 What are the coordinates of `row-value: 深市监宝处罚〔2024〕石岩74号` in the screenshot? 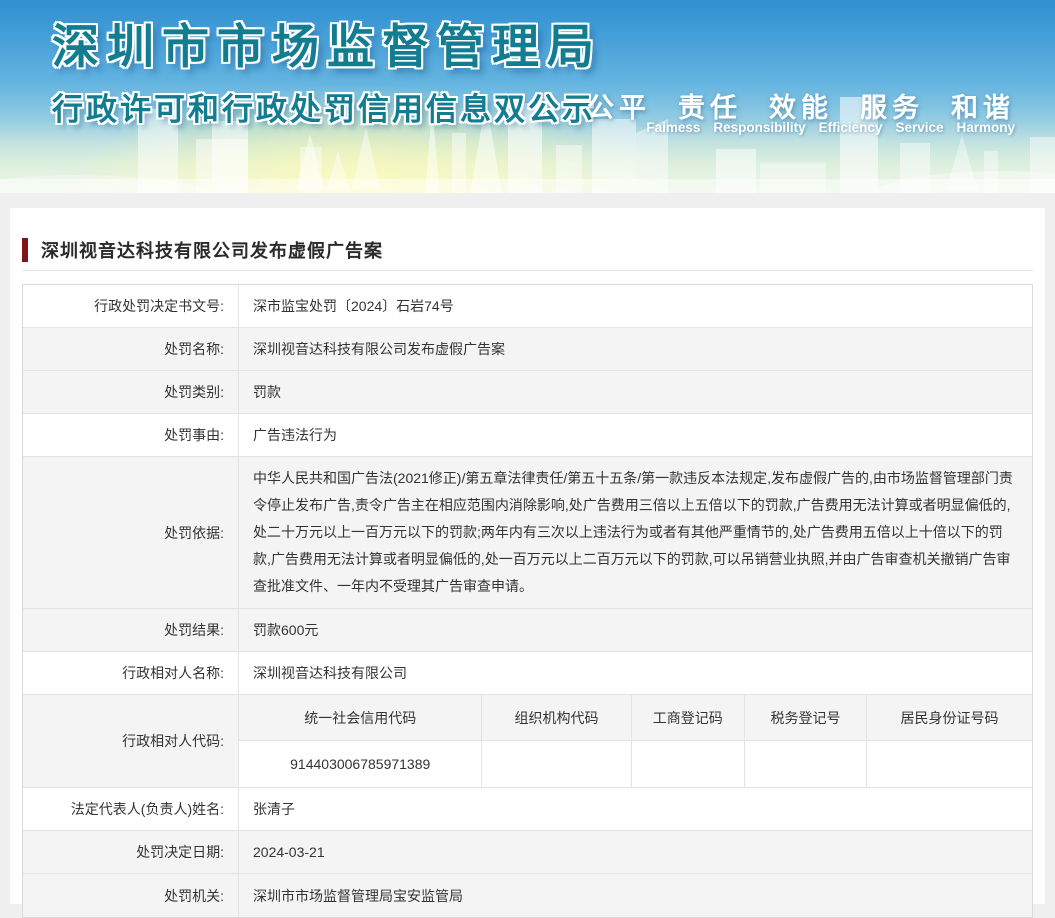 It's located at (353, 306).